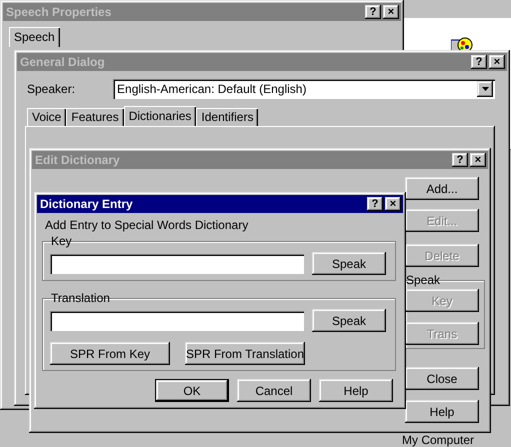  What do you see at coordinates (438, 440) in the screenshot?
I see `desktop-icon-label: My Computer` at bounding box center [438, 440].